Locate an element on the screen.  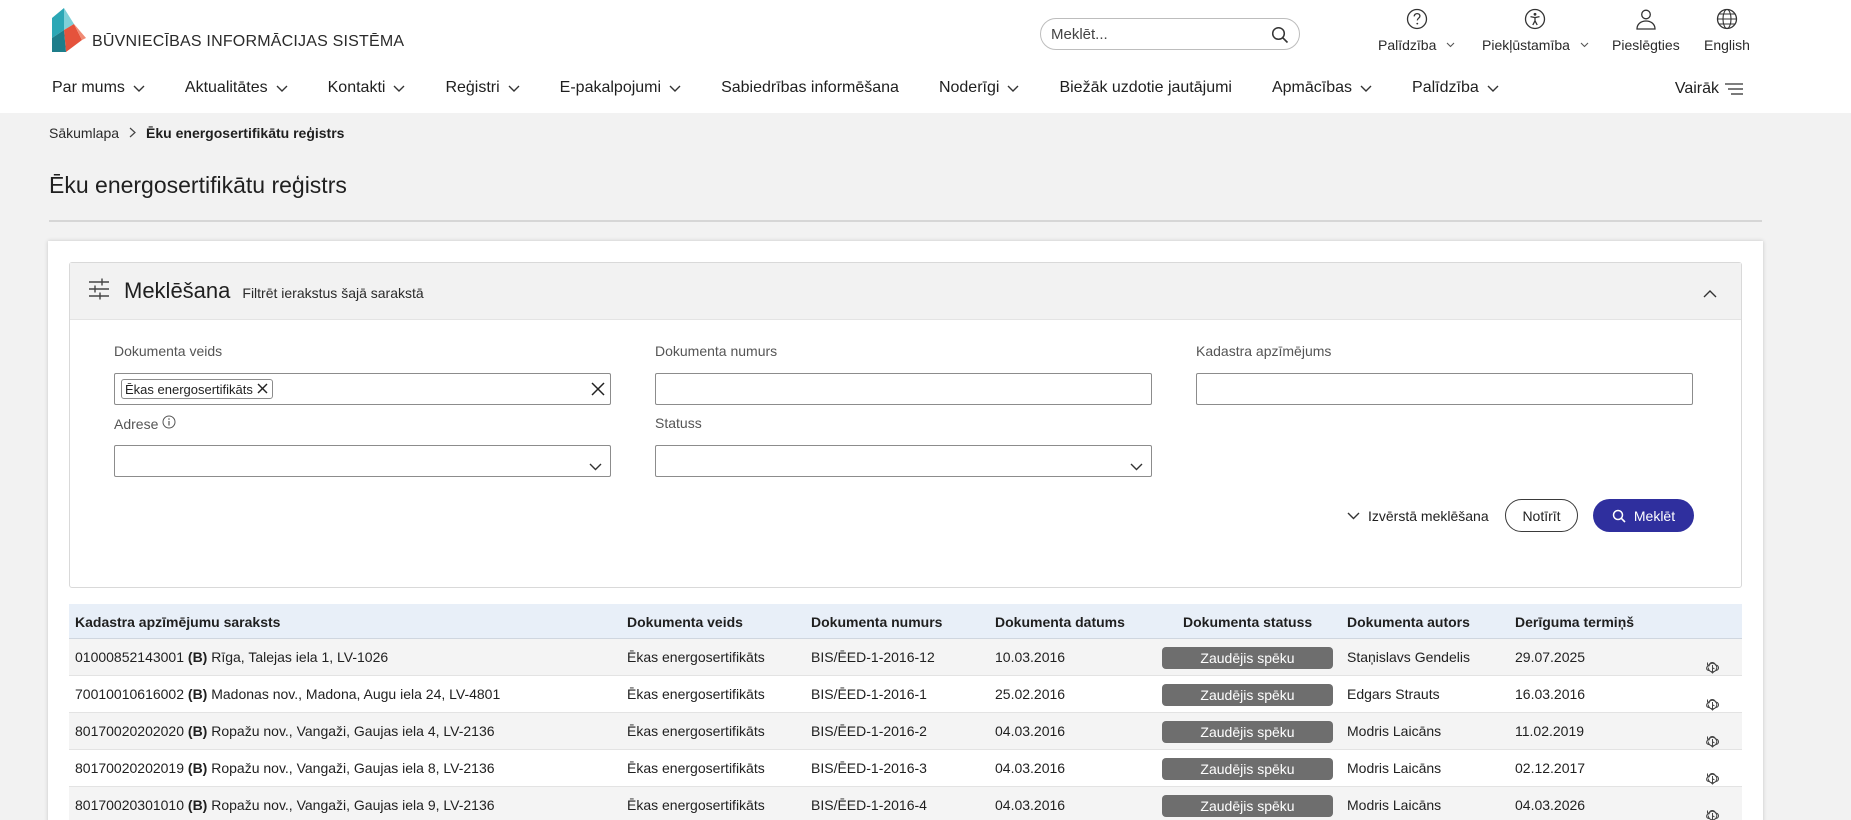
advanced-search-toggle: Izvērstā meklēšana is located at coordinates (1418, 516).